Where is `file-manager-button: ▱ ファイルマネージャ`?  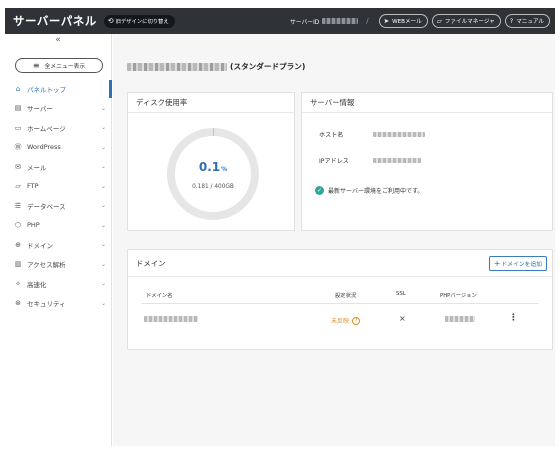
file-manager-button: ▱ ファイルマネージャ is located at coordinates (466, 21).